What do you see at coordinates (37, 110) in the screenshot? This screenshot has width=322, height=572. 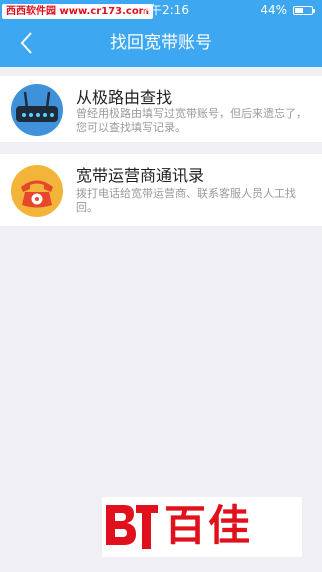 I see `router-icon` at bounding box center [37, 110].